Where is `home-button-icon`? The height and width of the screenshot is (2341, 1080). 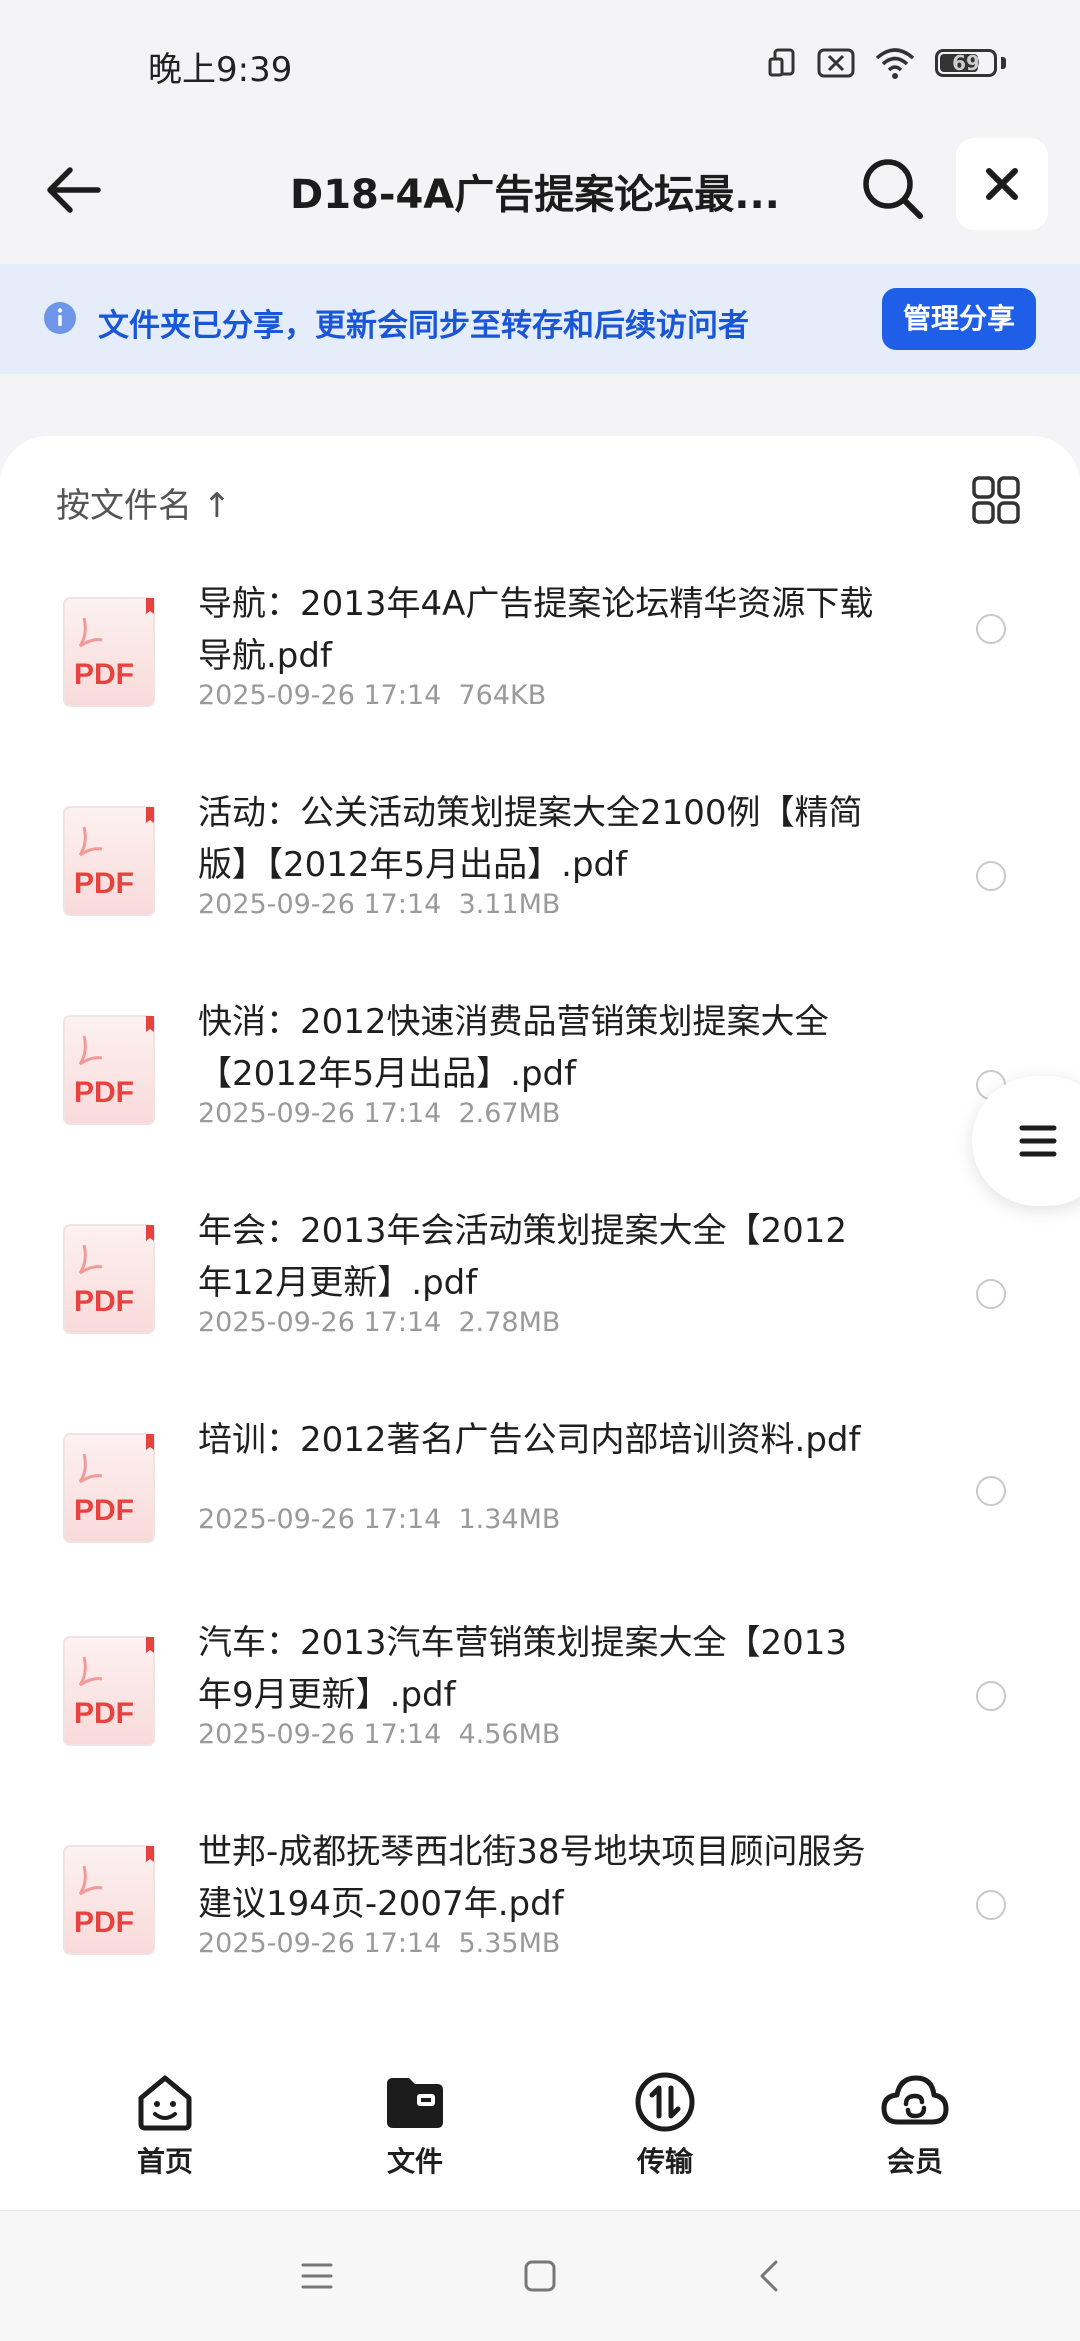
home-button-icon is located at coordinates (540, 2276).